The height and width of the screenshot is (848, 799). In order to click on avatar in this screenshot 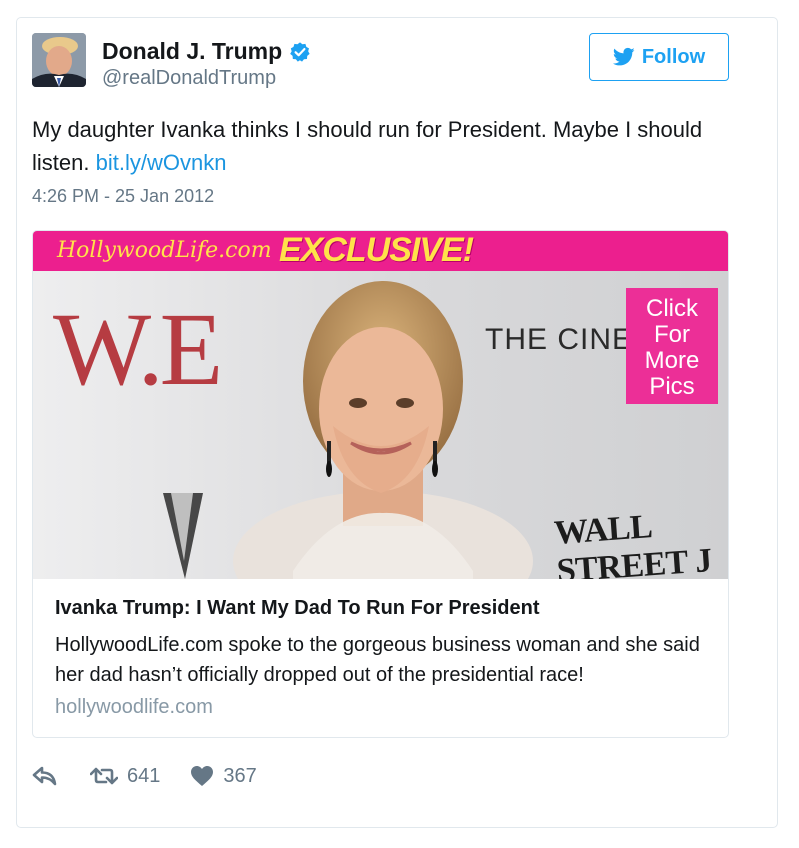, I will do `click(59, 60)`.